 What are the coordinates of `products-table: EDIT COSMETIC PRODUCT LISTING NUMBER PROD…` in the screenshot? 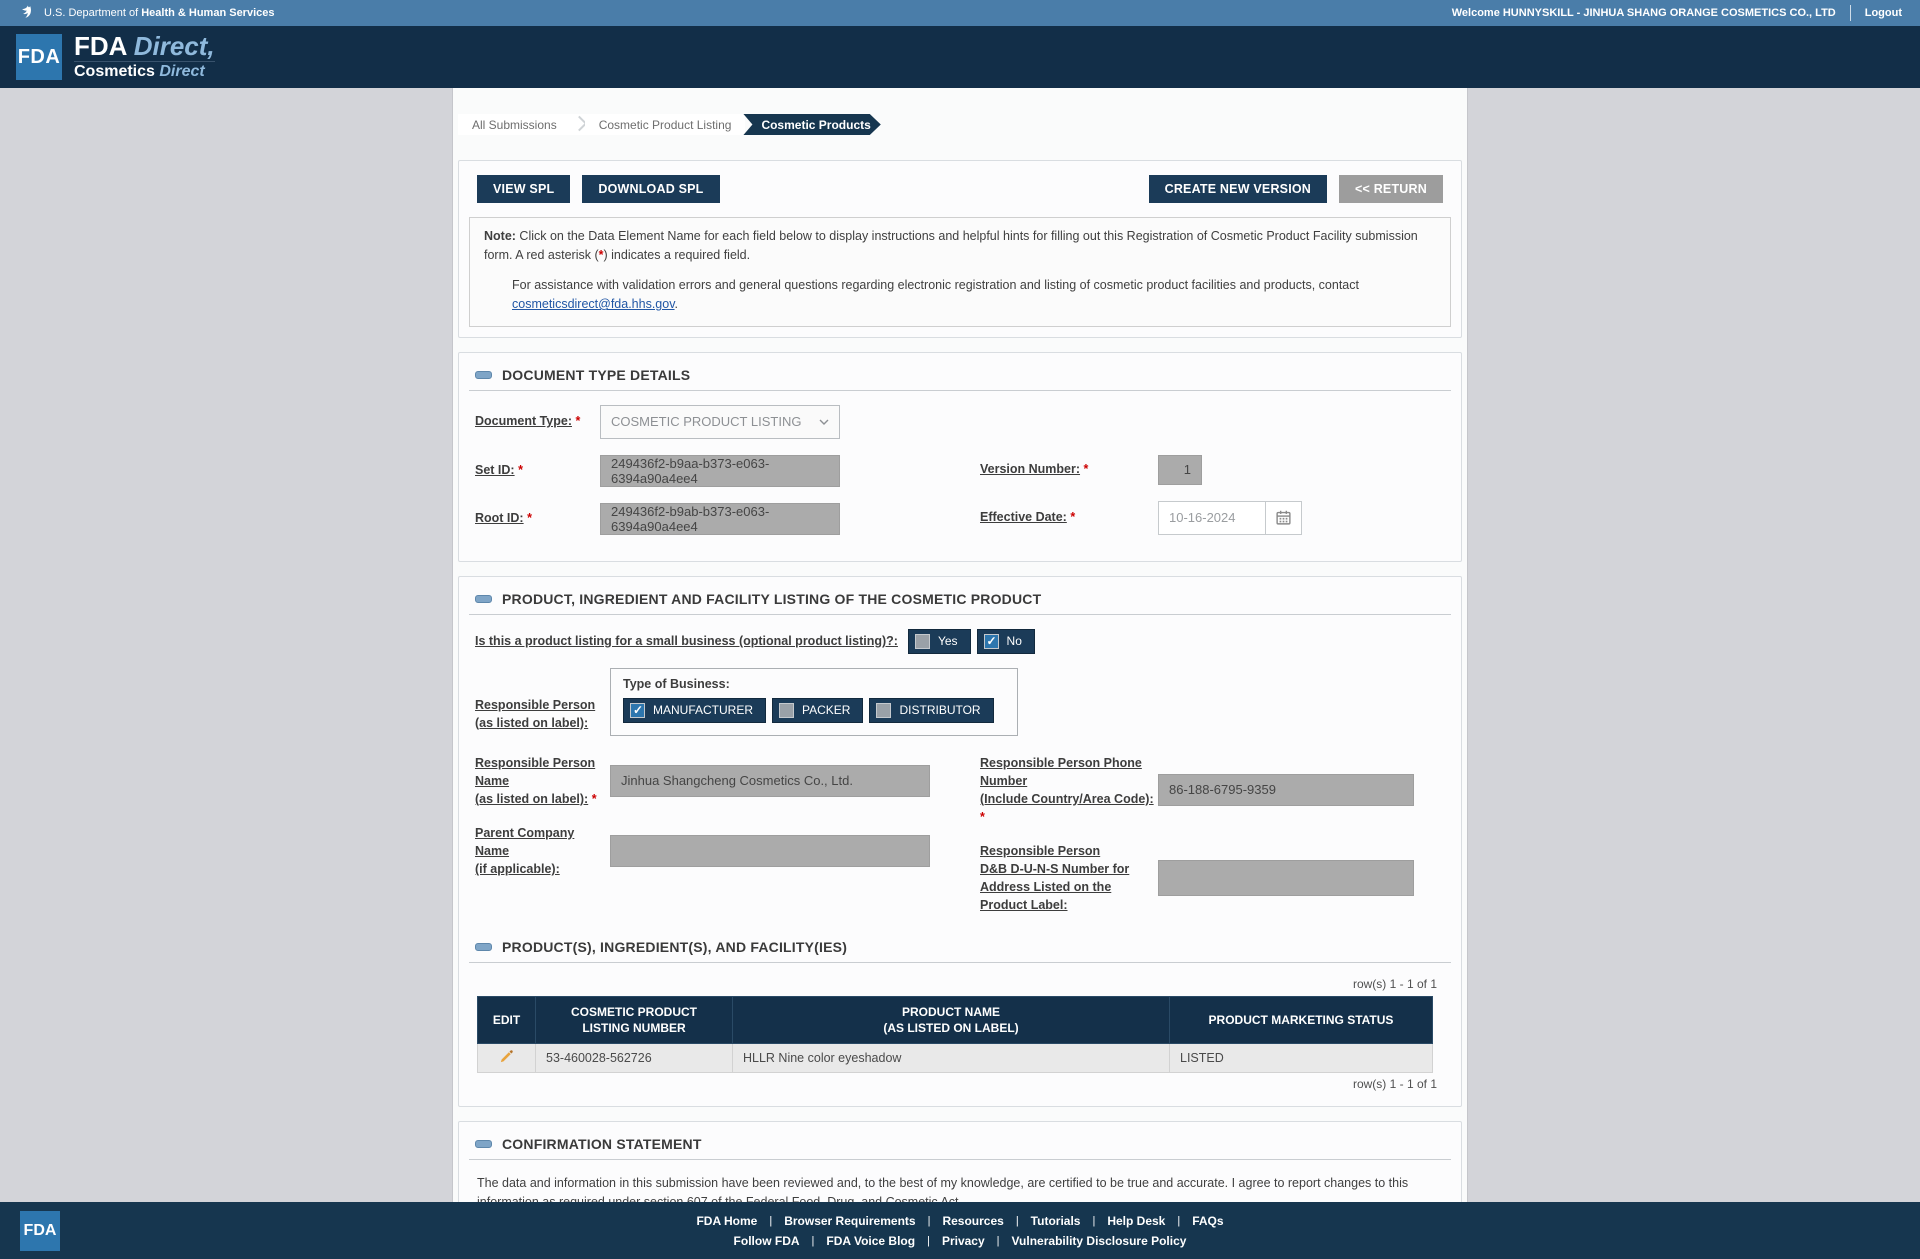 It's located at (955, 1034).